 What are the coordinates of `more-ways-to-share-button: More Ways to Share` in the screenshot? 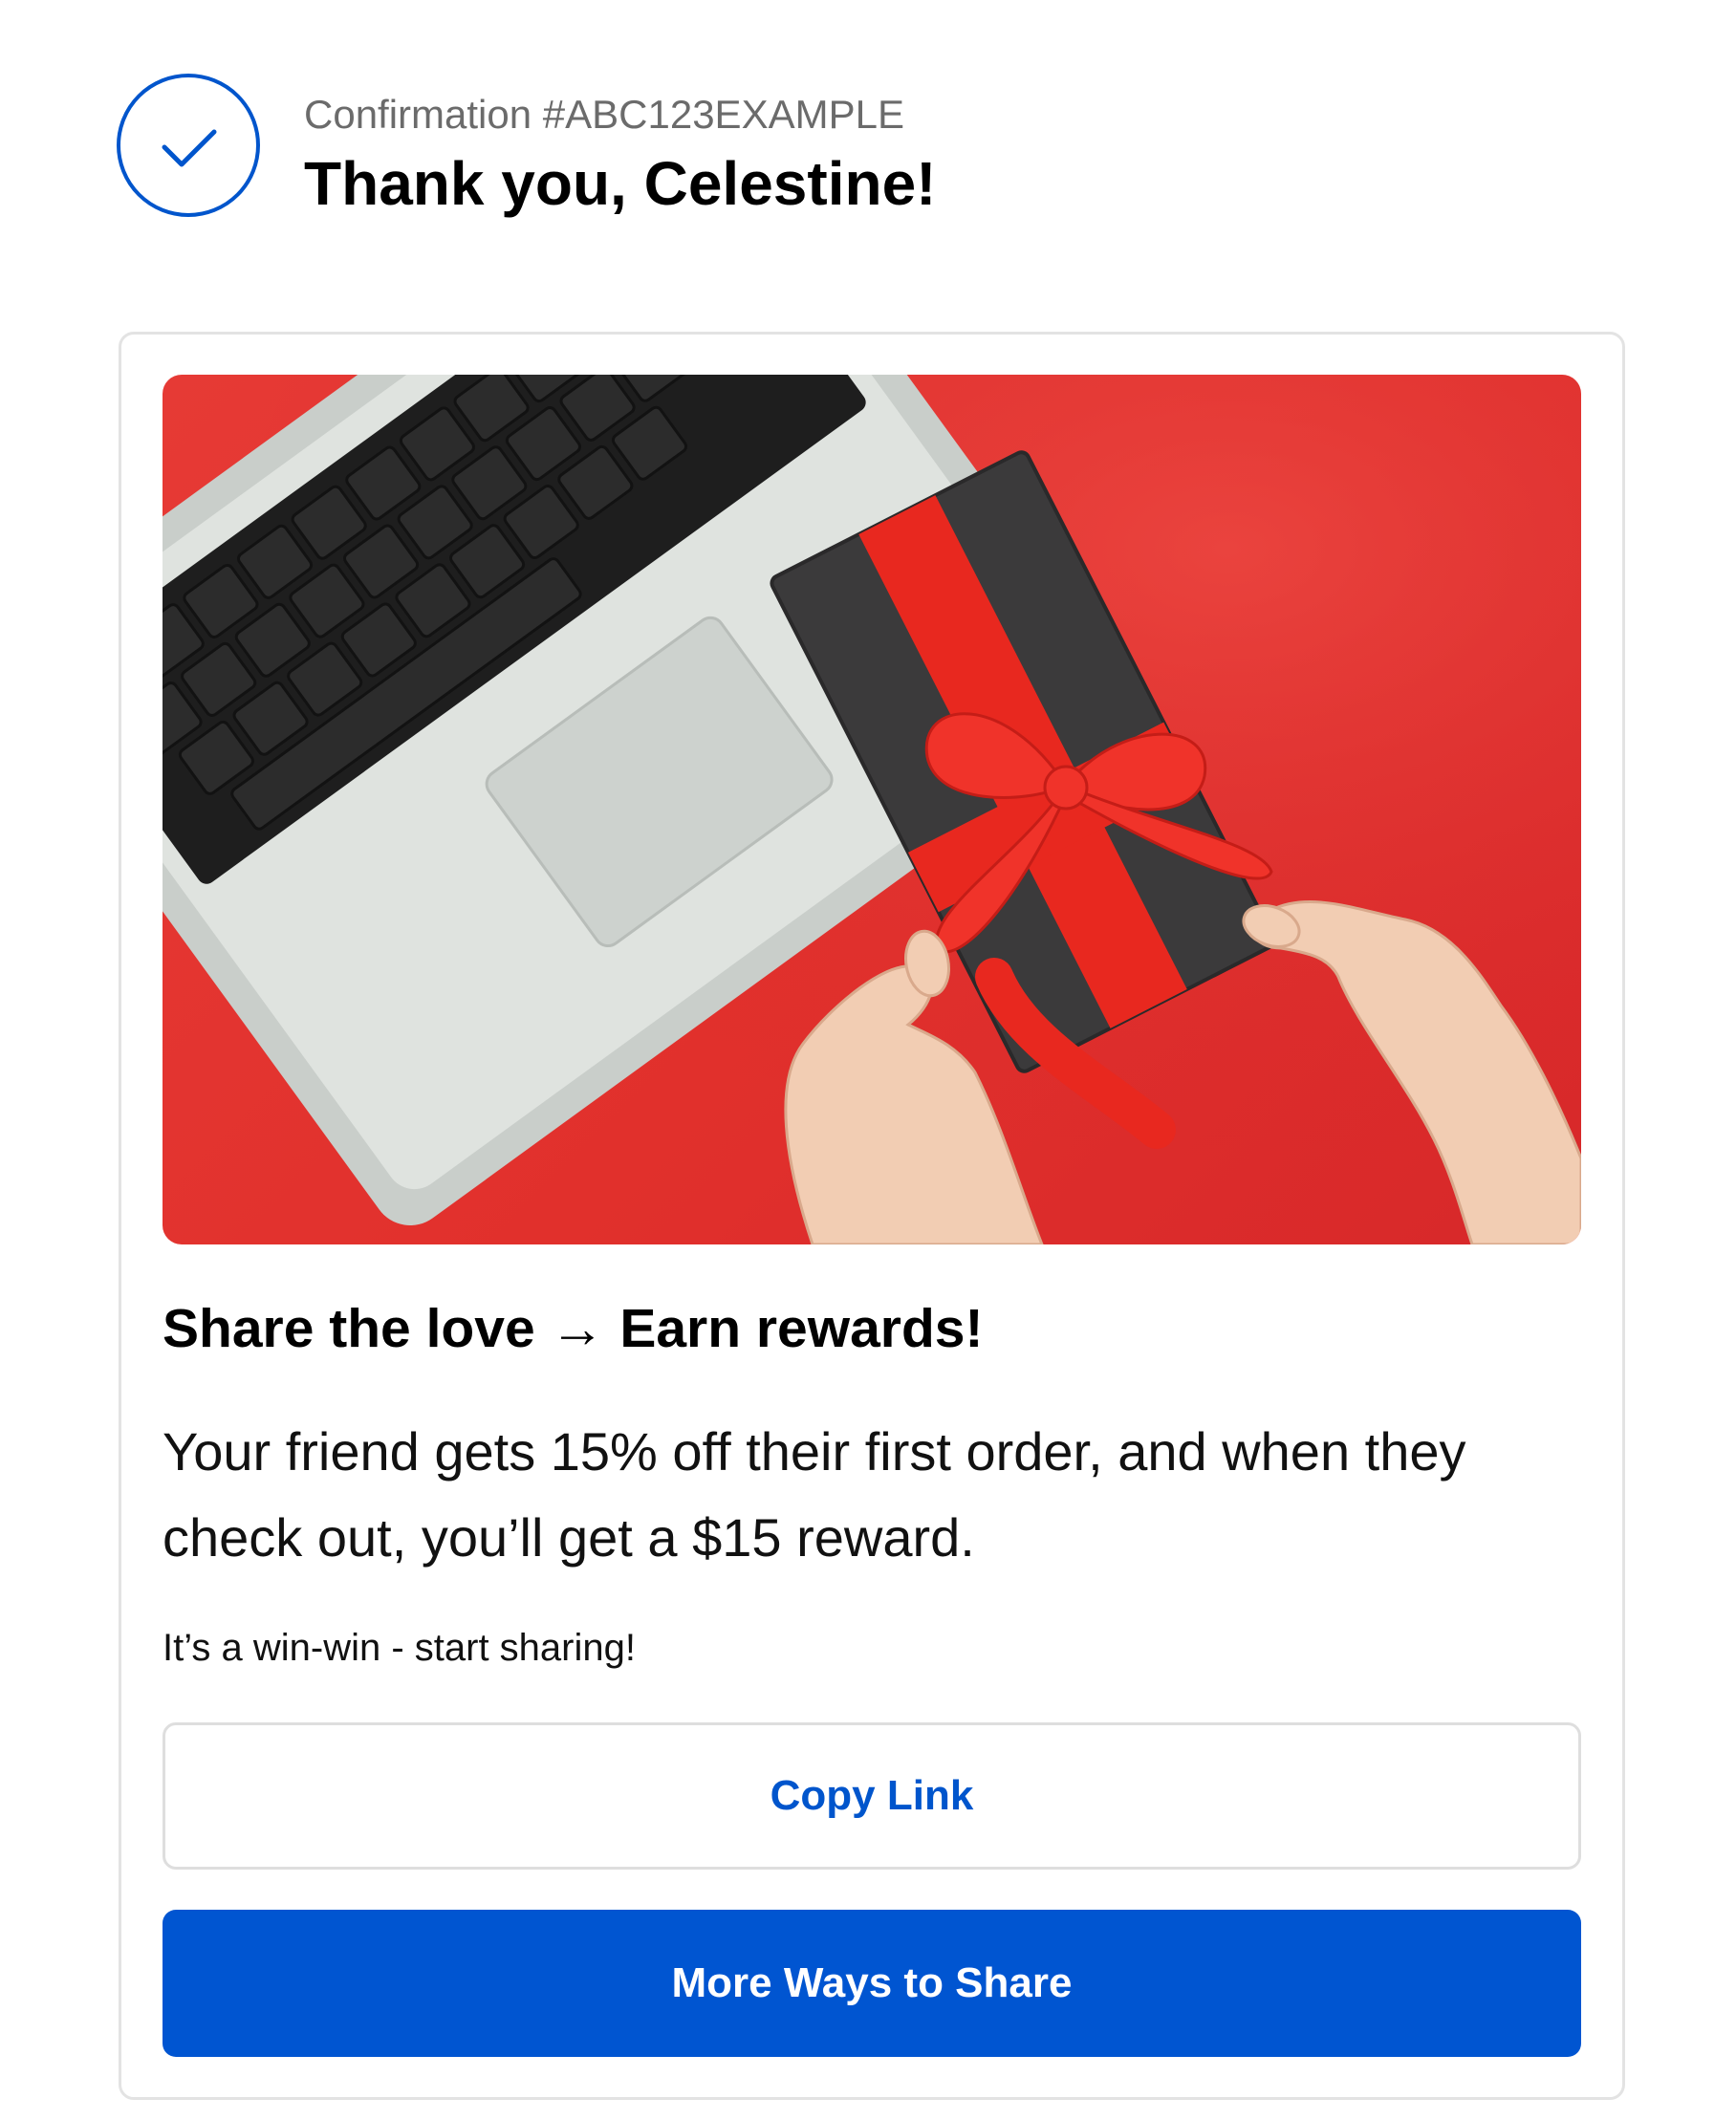 It's located at (872, 1983).